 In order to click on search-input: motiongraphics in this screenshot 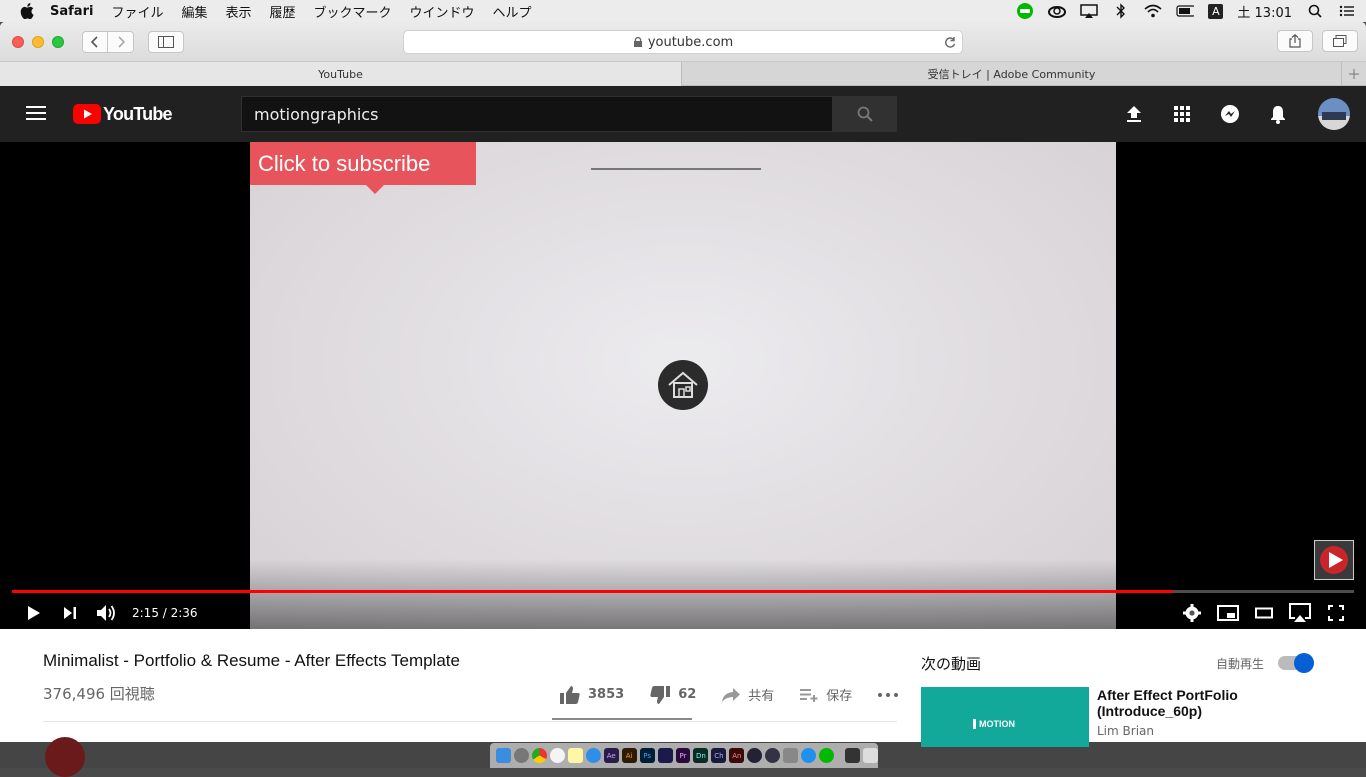, I will do `click(537, 114)`.